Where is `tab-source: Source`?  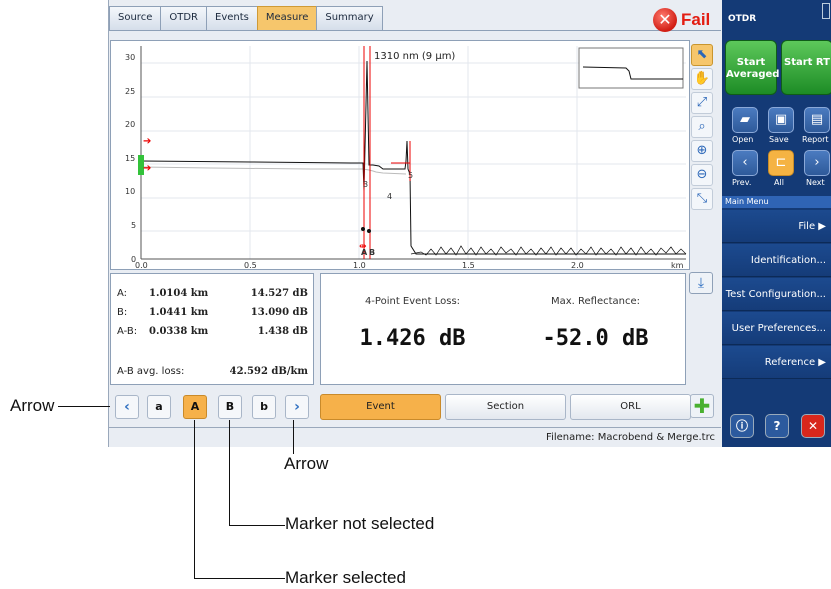 tab-source: Source is located at coordinates (135, 18).